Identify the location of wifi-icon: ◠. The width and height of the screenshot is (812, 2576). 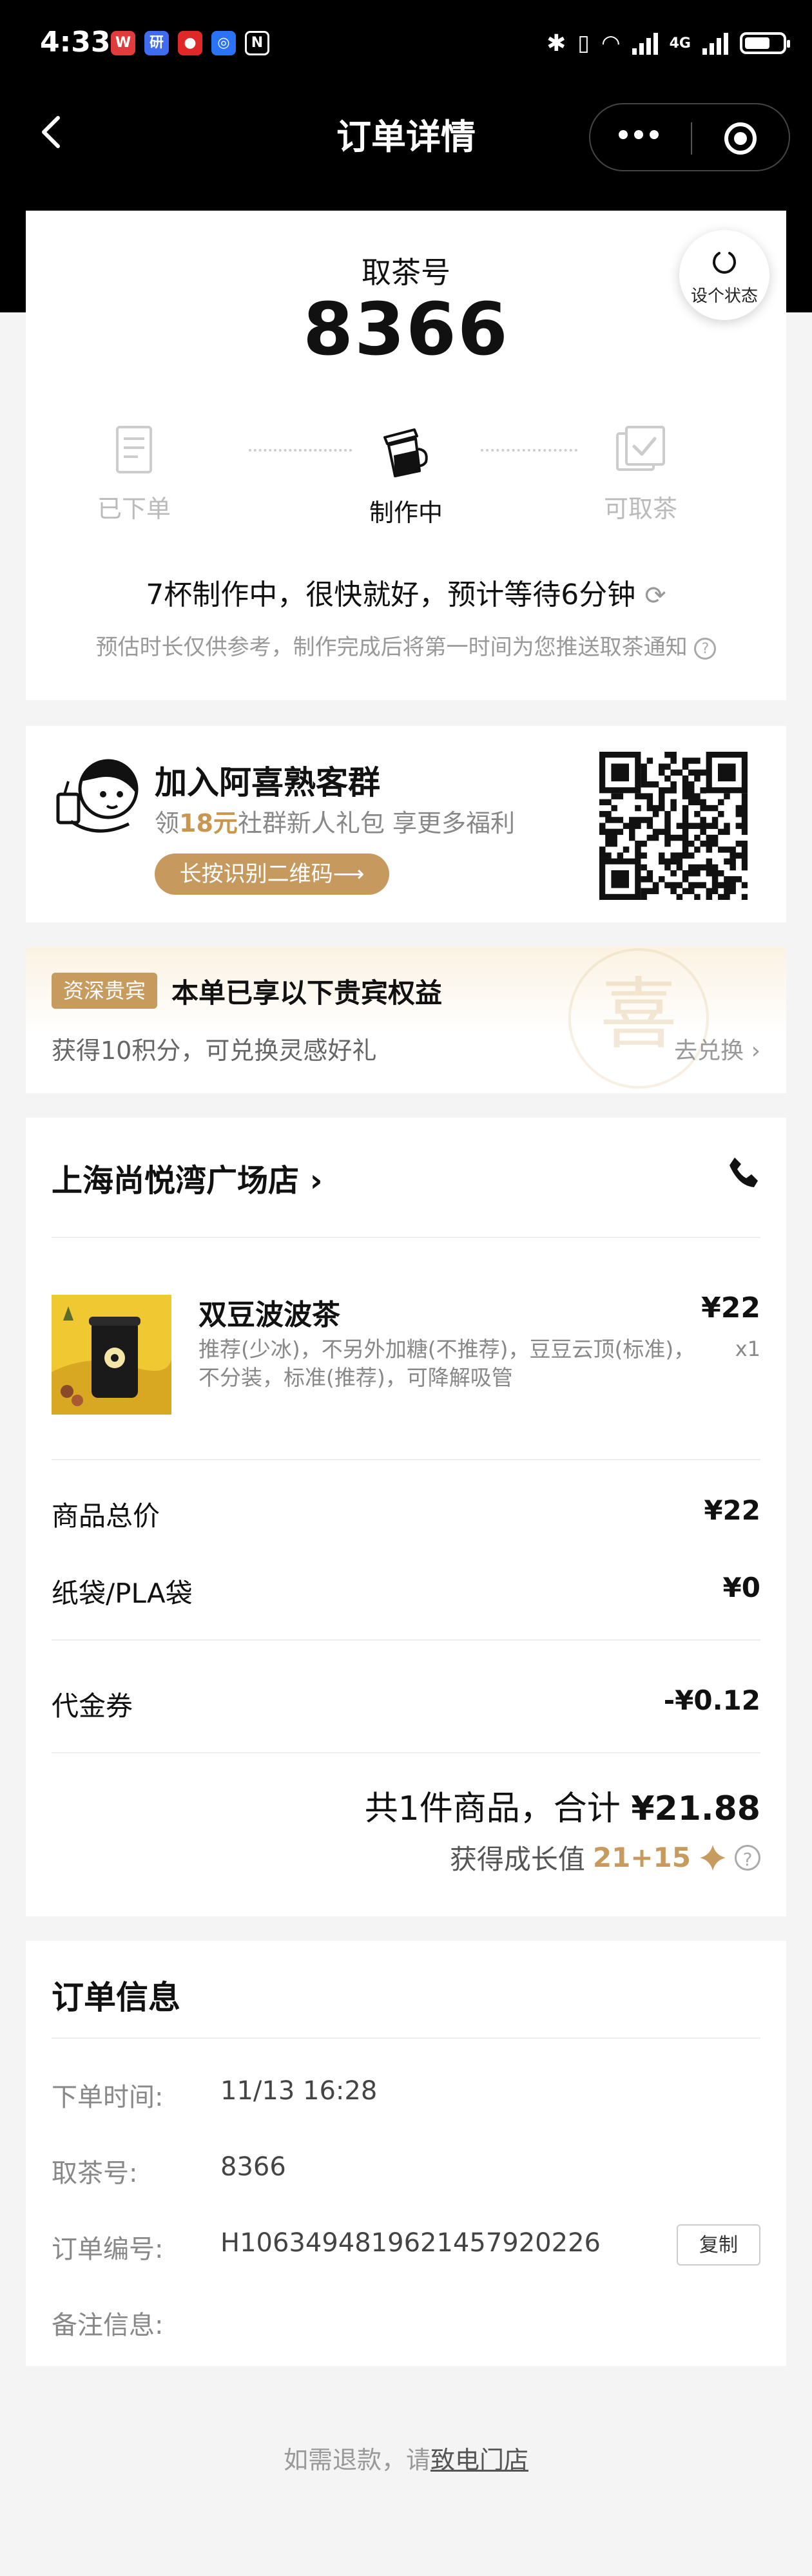
(611, 43).